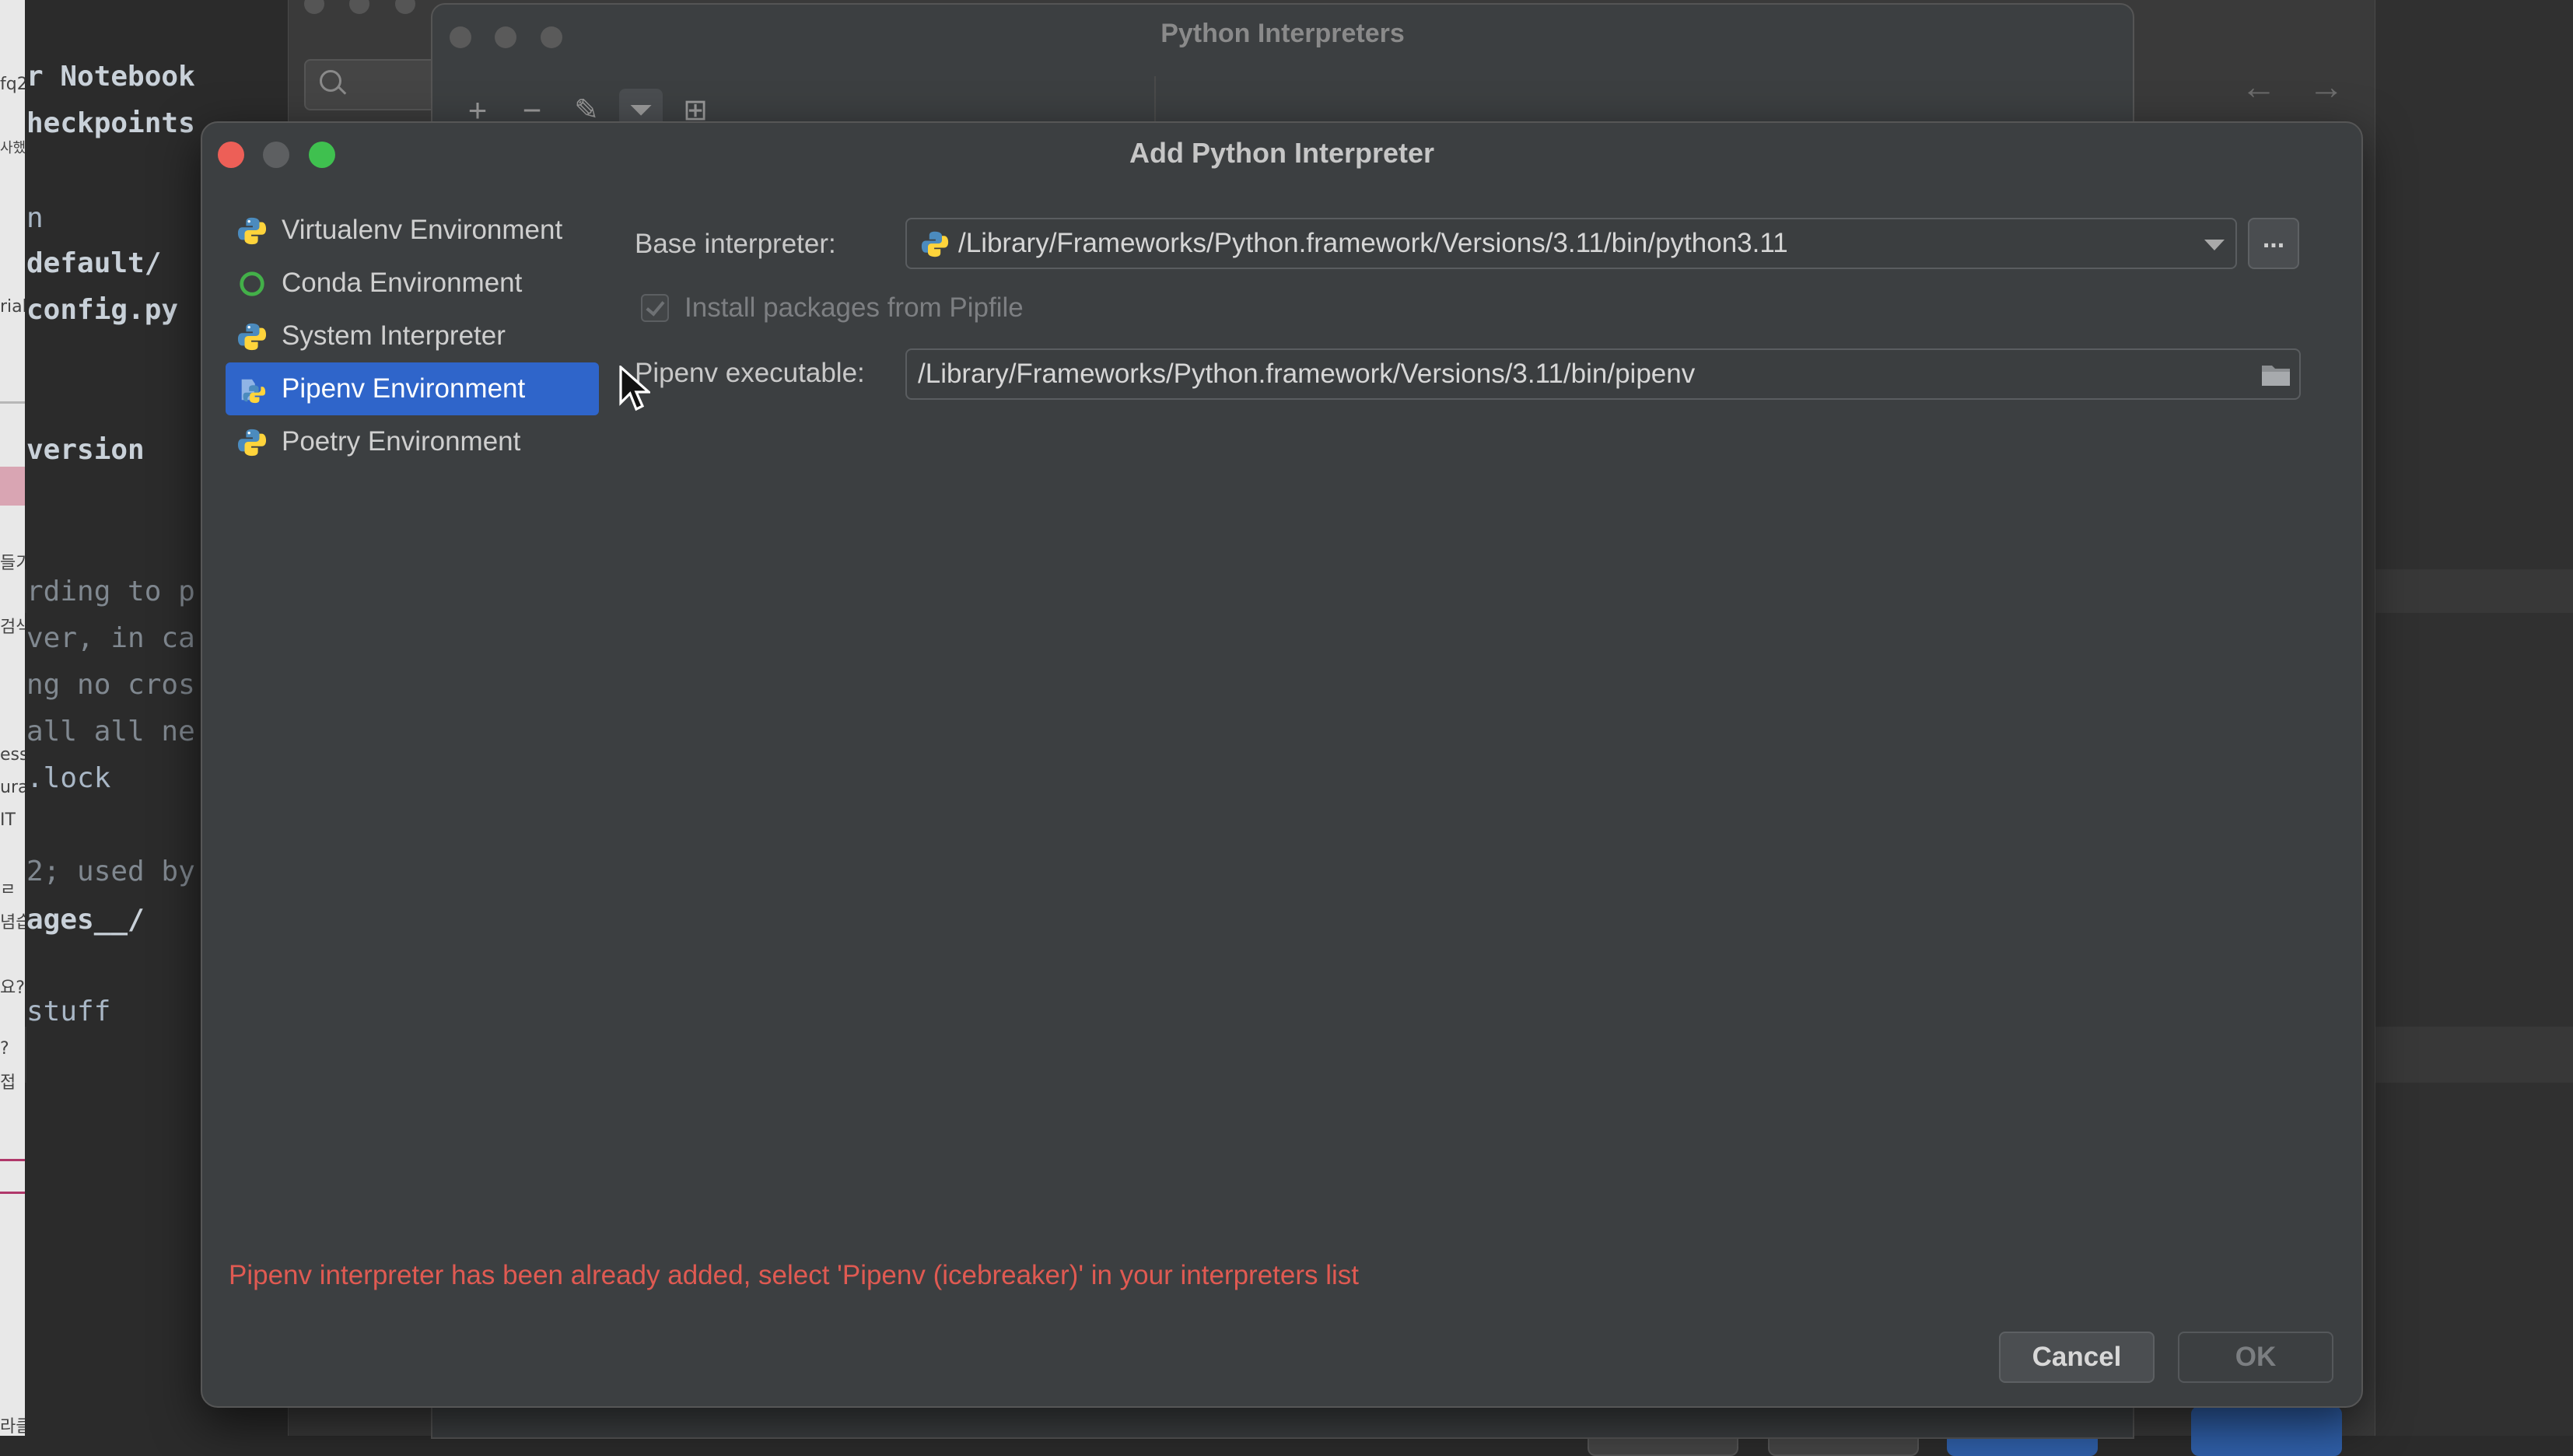  Describe the element at coordinates (404, 389) in the screenshot. I see `env-item-label: Pipenv Environment` at that location.